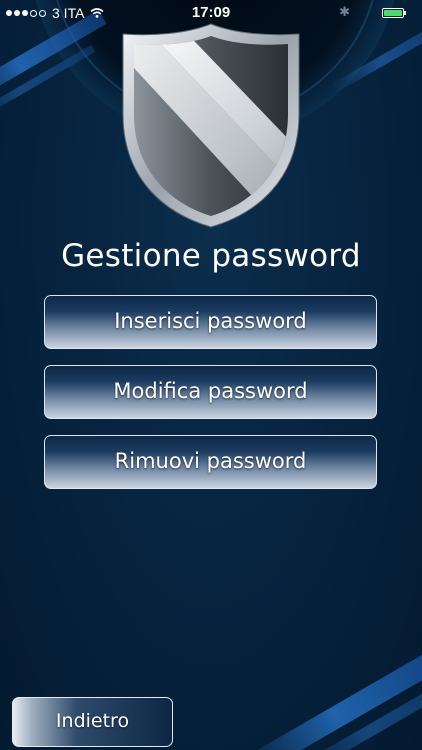 The height and width of the screenshot is (750, 422). What do you see at coordinates (211, 256) in the screenshot?
I see `page-title: Gestione password` at bounding box center [211, 256].